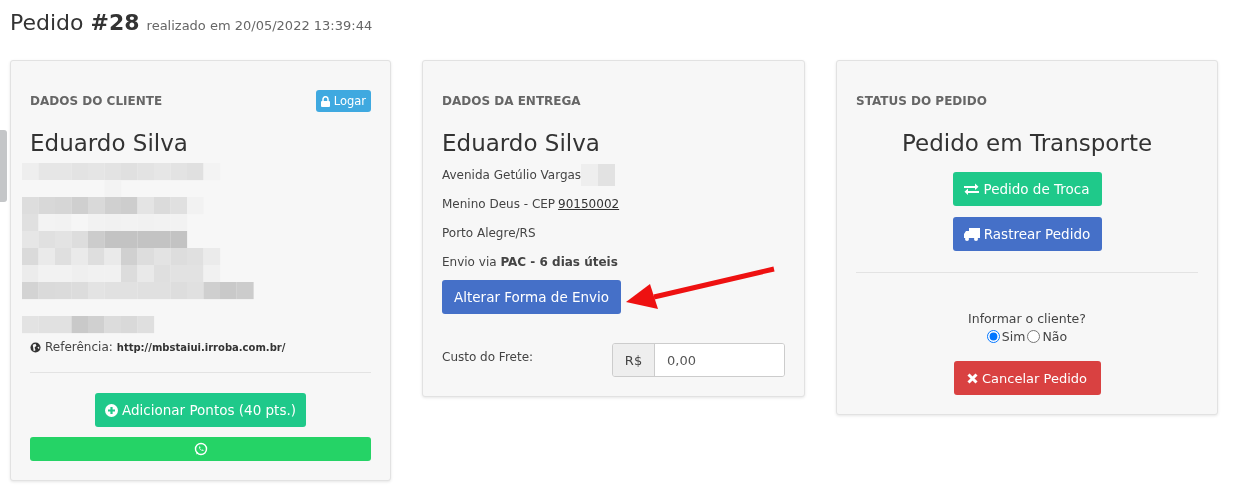 The width and height of the screenshot is (1233, 498). Describe the element at coordinates (973, 378) in the screenshot. I see `close-icon` at that location.